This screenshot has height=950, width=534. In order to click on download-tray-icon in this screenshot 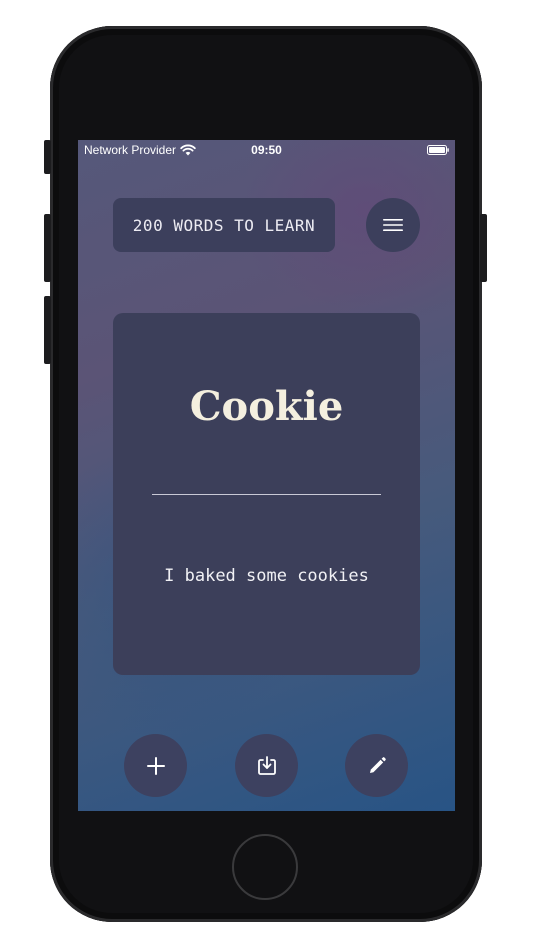, I will do `click(266, 765)`.